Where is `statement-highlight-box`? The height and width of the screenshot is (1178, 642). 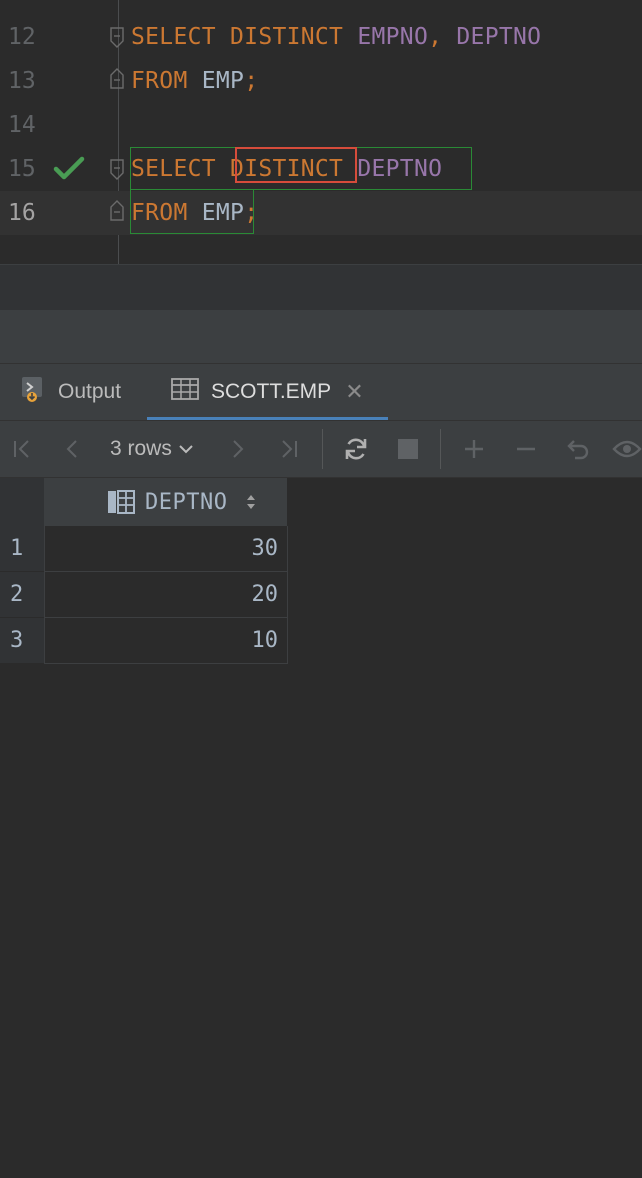
statement-highlight-box is located at coordinates (192, 211).